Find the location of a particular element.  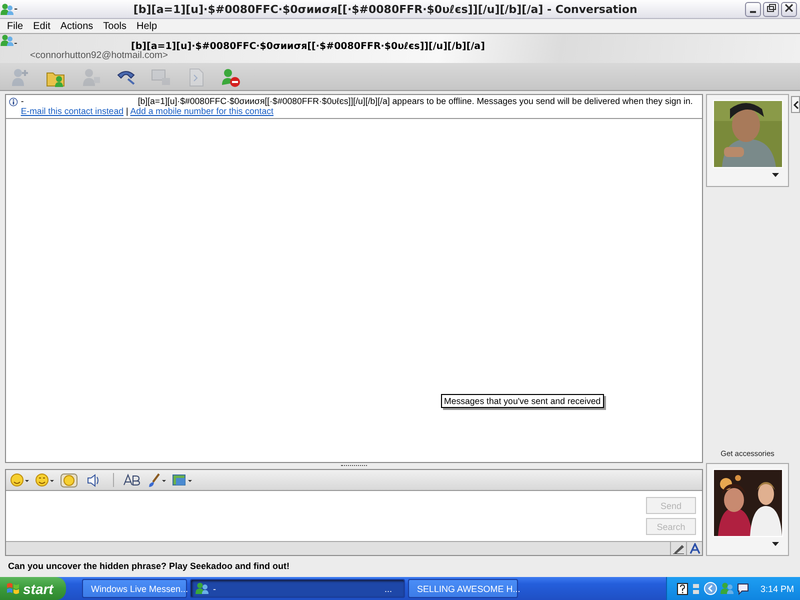

contact-name: [b][a=1][u]·$#0080FFC·$0σииσя[[·$#0080FFR·$0υℓєѕ]][/u][/b][/a] is located at coordinates (308, 46).